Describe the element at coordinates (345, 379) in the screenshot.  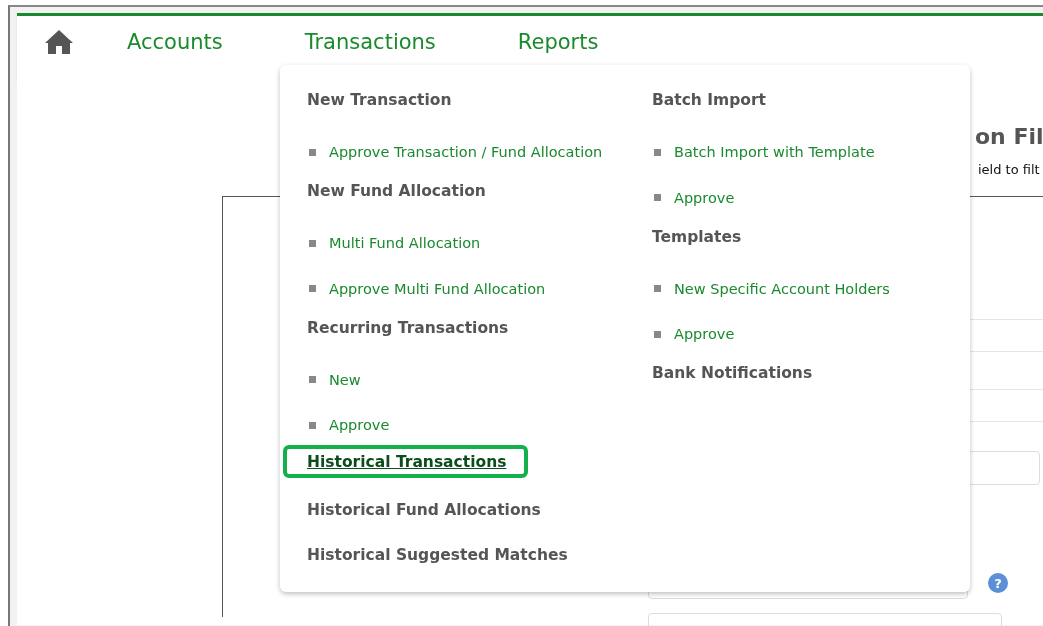
I see `menu-link: New` at that location.